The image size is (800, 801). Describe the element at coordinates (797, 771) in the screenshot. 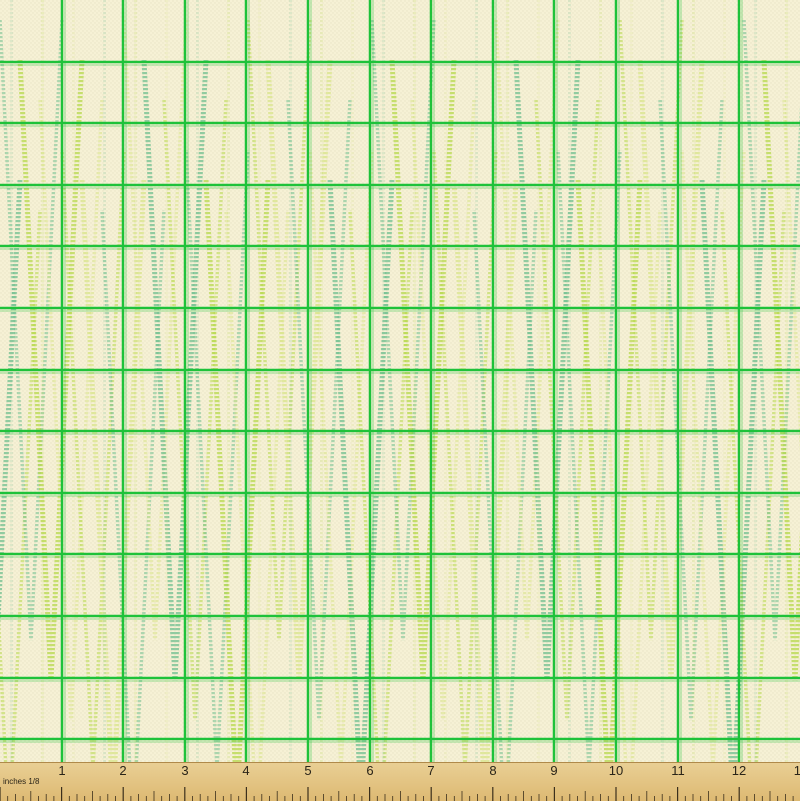

I see `ruler-number: 13` at that location.